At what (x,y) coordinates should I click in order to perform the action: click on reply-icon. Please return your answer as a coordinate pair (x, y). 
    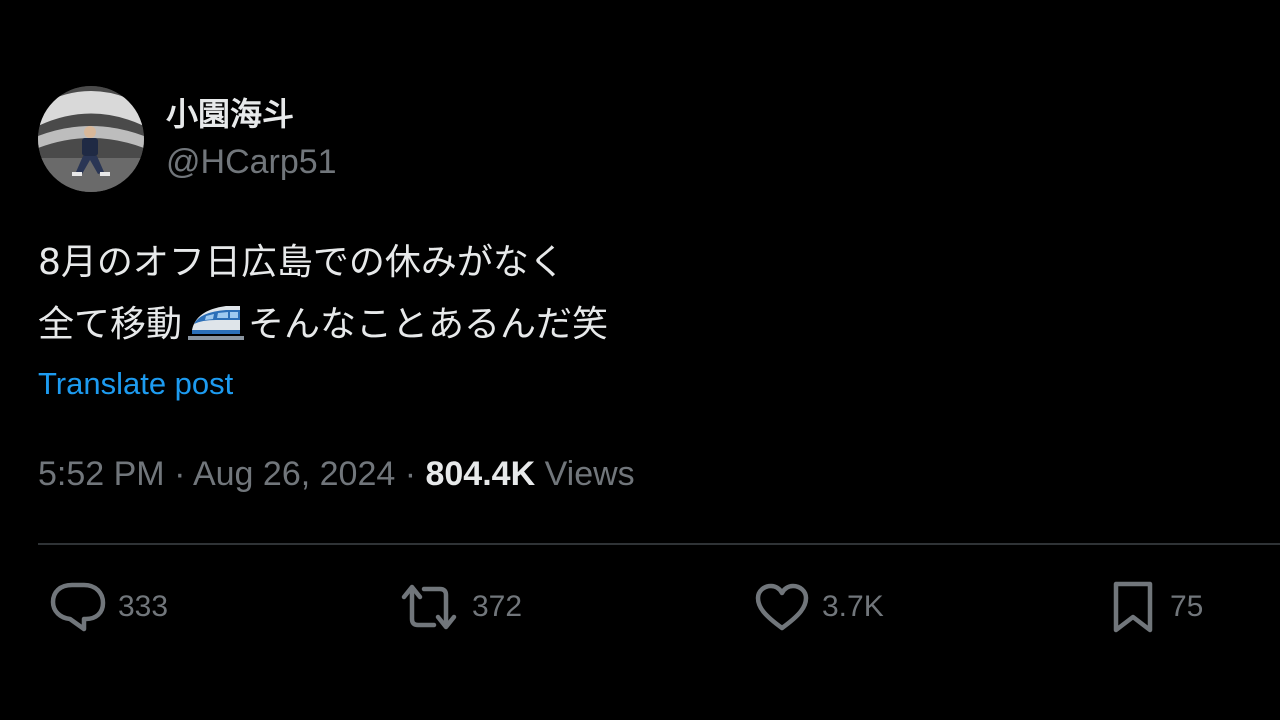
    Looking at the image, I should click on (78, 607).